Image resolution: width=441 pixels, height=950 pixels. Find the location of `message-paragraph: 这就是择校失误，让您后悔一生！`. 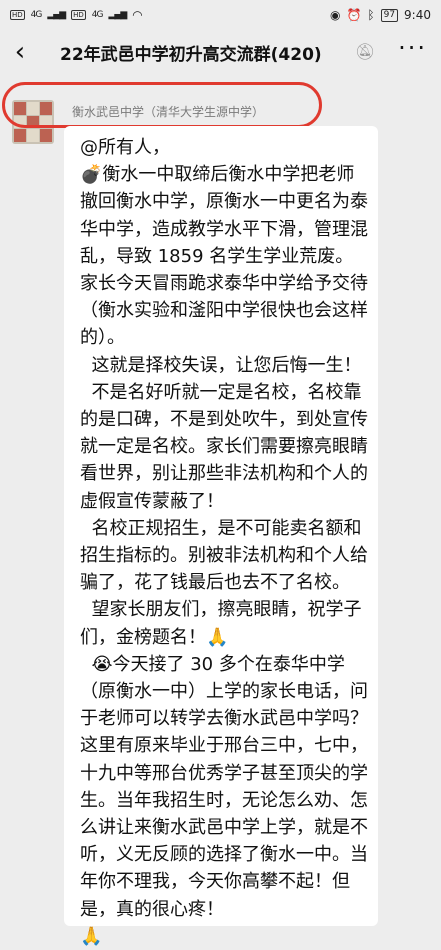

message-paragraph: 这就是择校失误，让您后悔一生！ is located at coordinates (221, 365).